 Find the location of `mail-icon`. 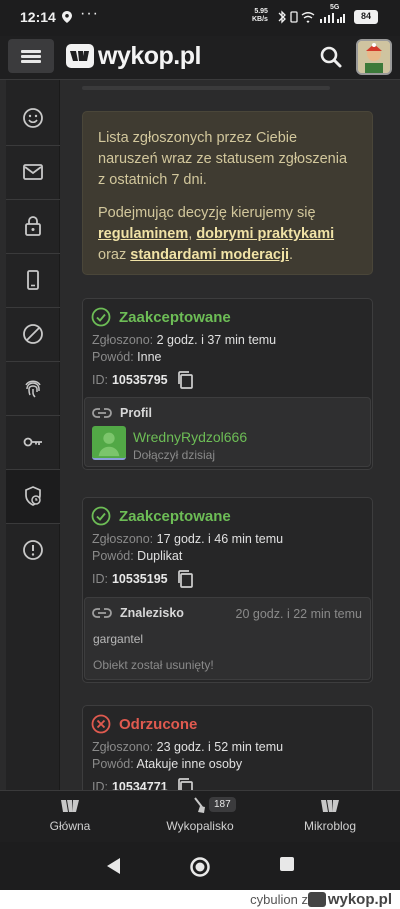

mail-icon is located at coordinates (33, 172).